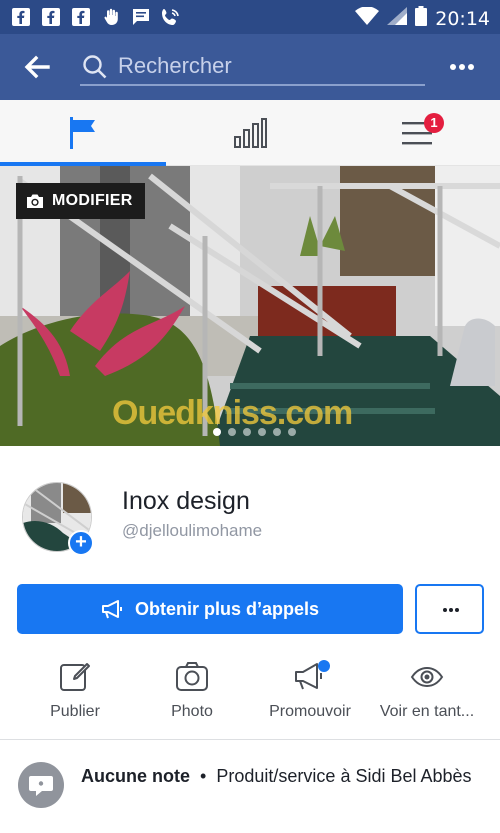  I want to click on category-text: Produit/service à Sidi Bel Abbès, so click(344, 776).